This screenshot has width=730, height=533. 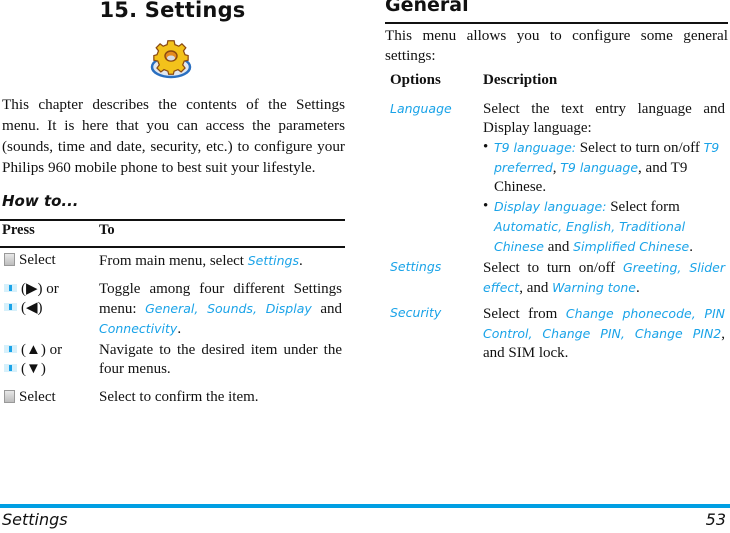 I want to click on section-title: General, so click(x=427, y=8).